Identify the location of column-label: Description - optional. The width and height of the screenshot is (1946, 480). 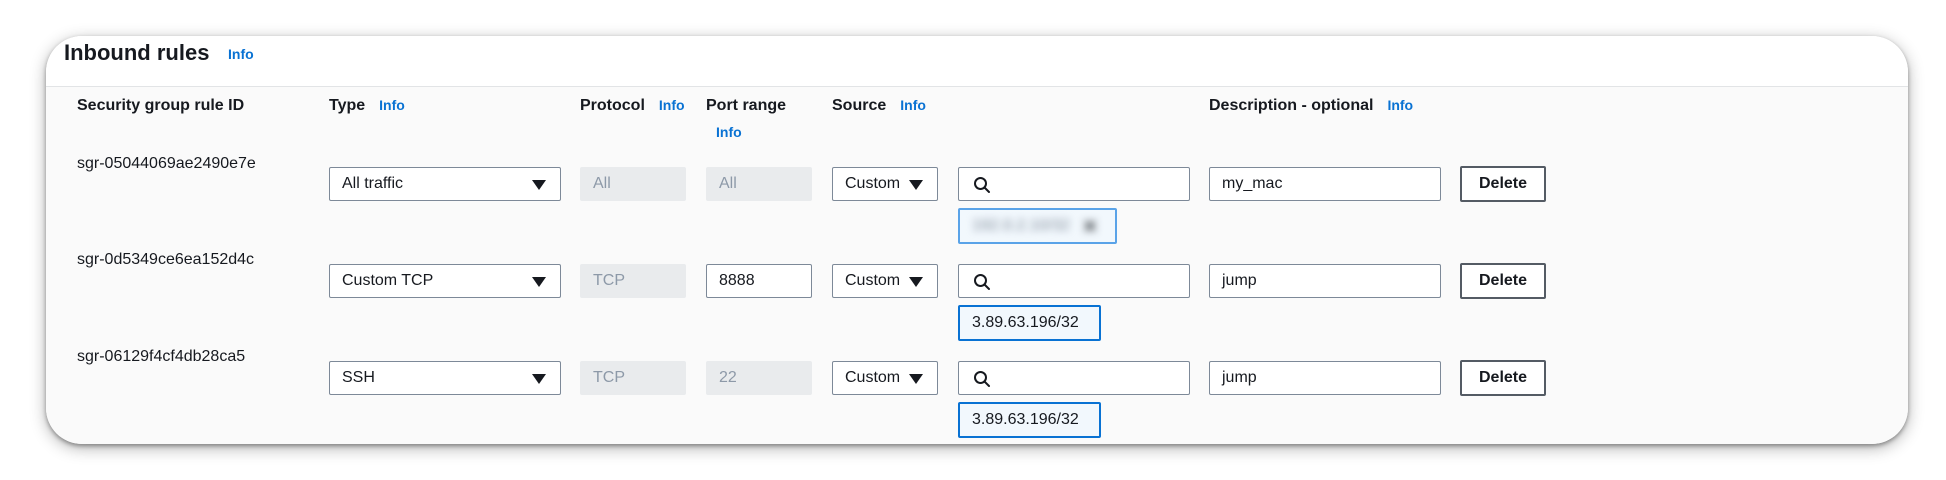
(1291, 105).